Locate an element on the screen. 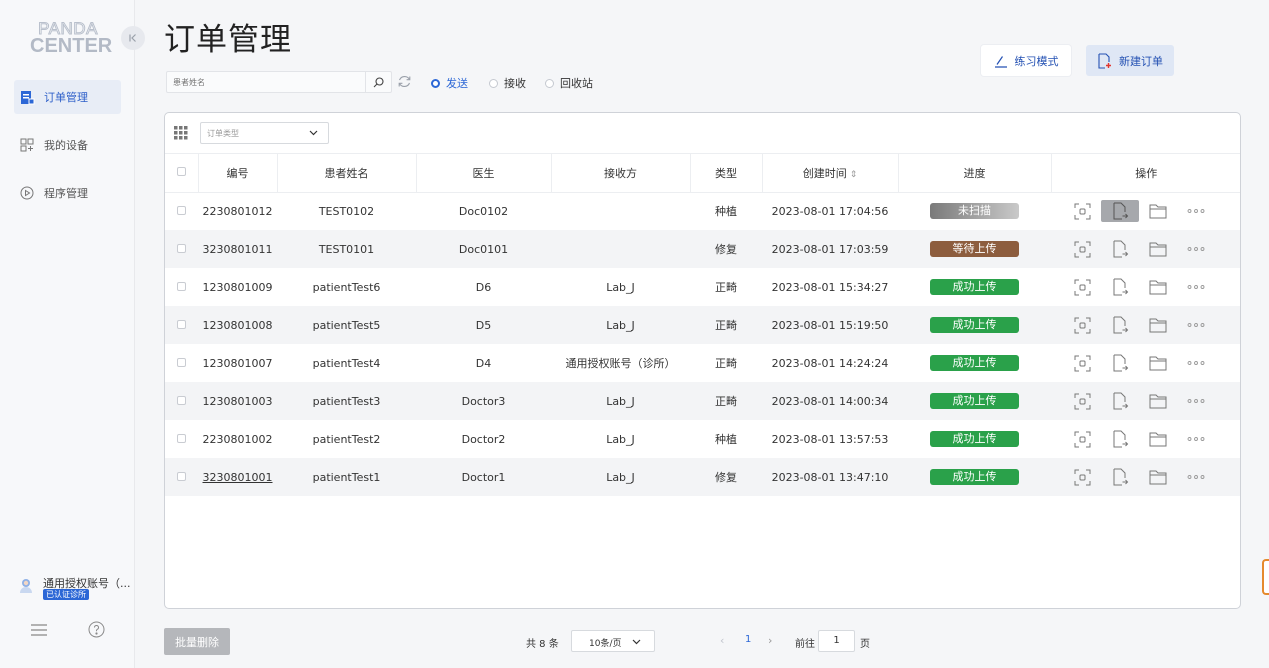  order-id: 3230801011 is located at coordinates (238, 249).